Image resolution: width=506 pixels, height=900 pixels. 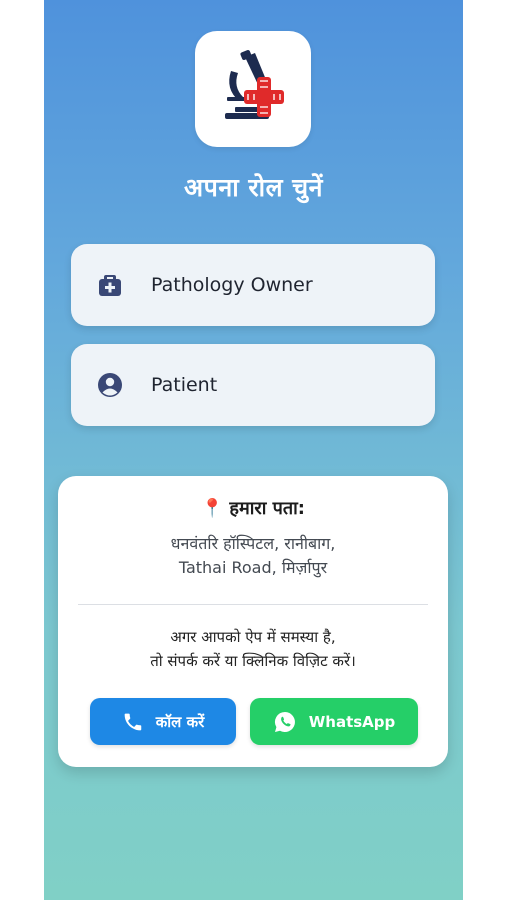 What do you see at coordinates (184, 385) in the screenshot?
I see `role-label: Patient` at bounding box center [184, 385].